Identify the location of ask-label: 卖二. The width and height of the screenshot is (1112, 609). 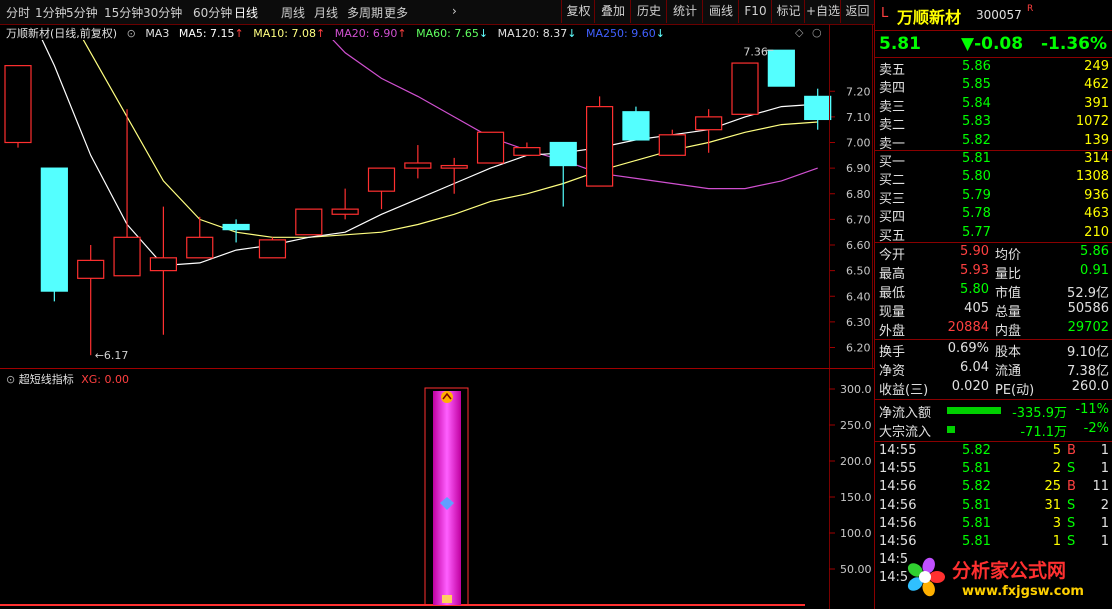
(892, 126).